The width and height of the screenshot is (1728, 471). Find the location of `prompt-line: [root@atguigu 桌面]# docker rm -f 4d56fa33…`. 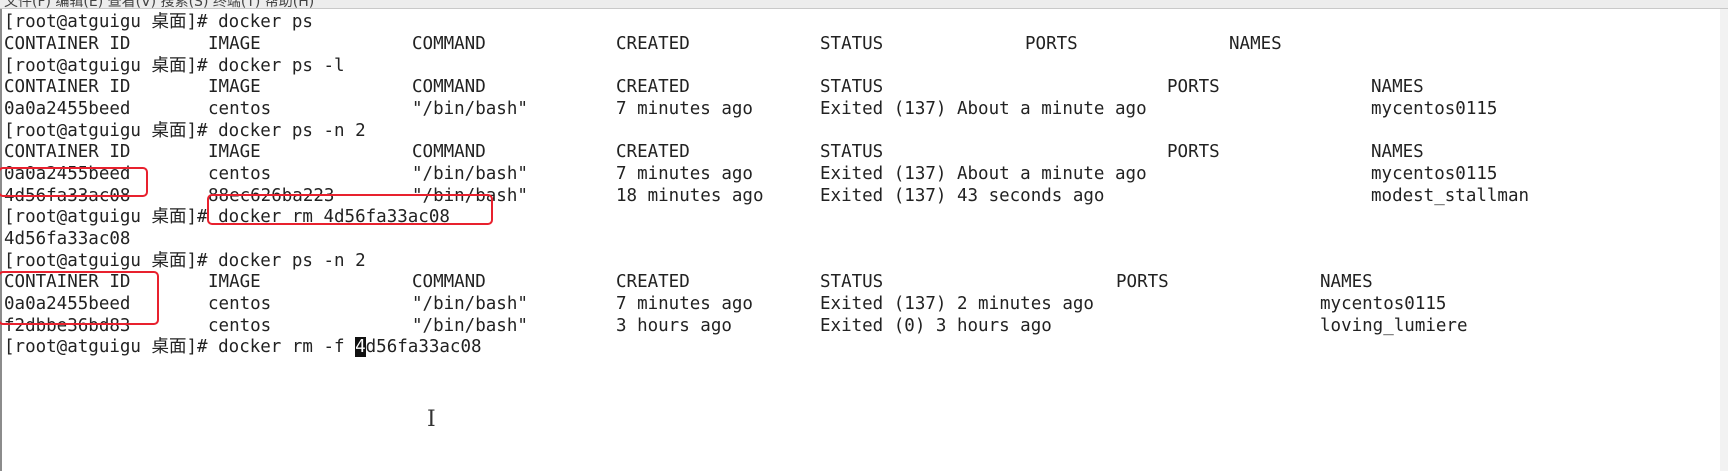

prompt-line: [root@atguigu 桌面]# docker rm -f 4d56fa33… is located at coordinates (243, 347).